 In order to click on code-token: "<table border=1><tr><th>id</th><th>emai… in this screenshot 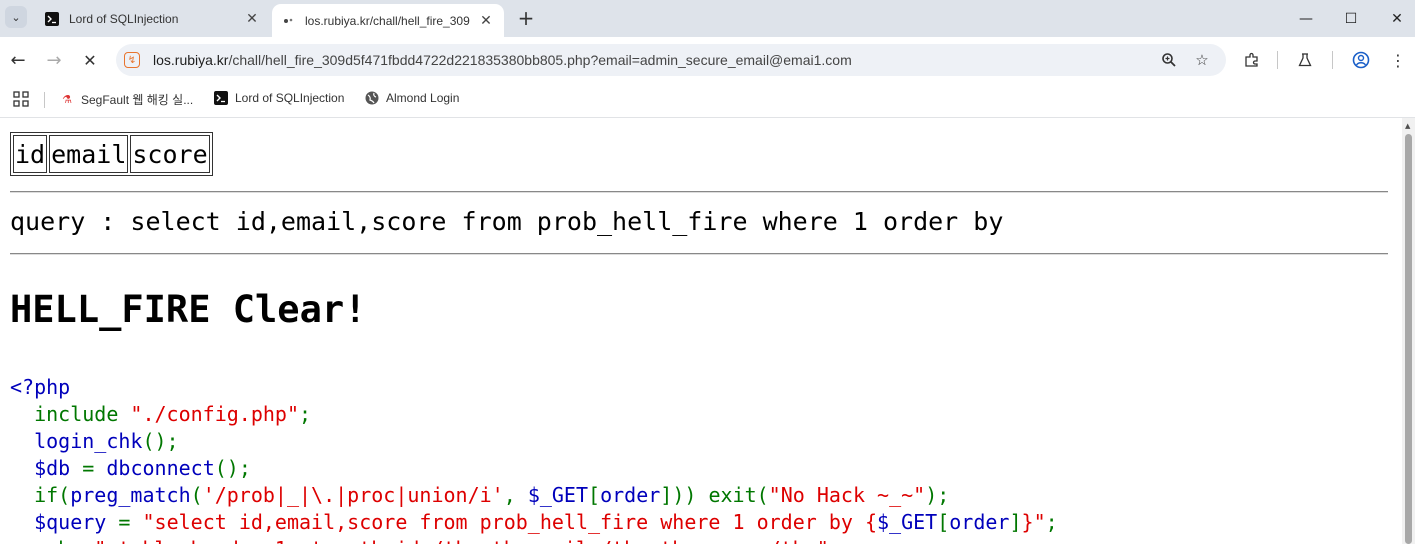, I will do `click(461, 540)`.